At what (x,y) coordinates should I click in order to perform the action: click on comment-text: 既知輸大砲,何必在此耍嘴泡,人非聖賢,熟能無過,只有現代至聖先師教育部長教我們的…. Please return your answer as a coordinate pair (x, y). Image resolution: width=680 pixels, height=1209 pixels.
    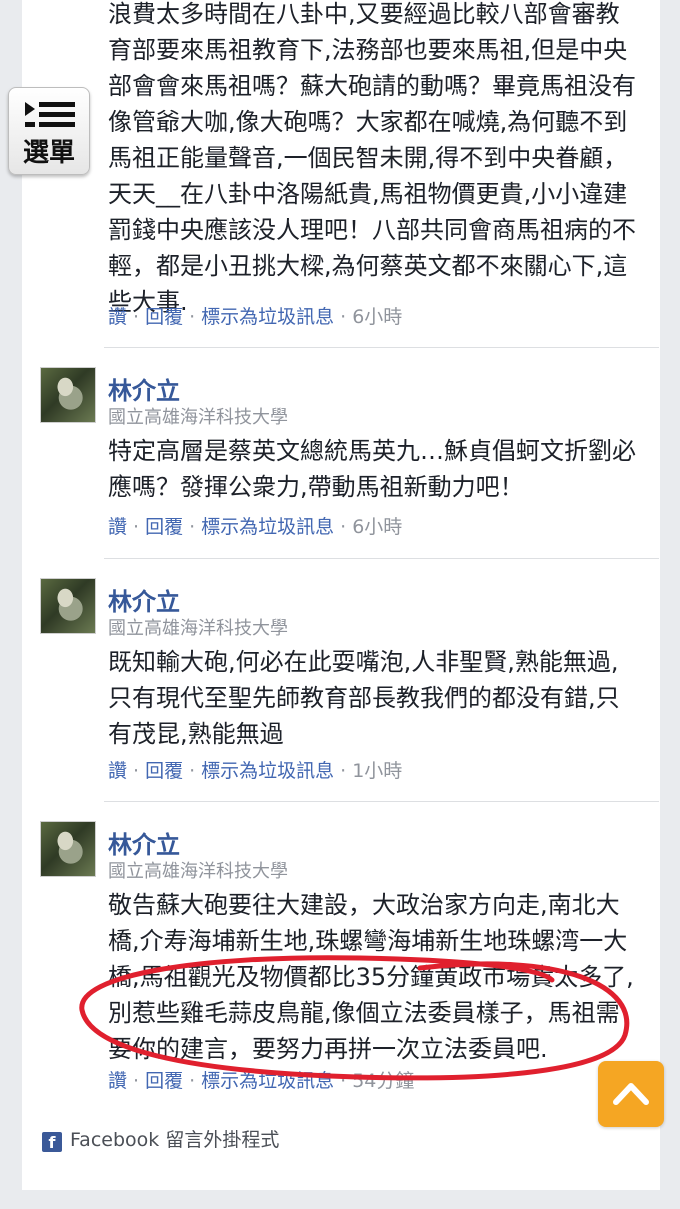
    Looking at the image, I should click on (364, 698).